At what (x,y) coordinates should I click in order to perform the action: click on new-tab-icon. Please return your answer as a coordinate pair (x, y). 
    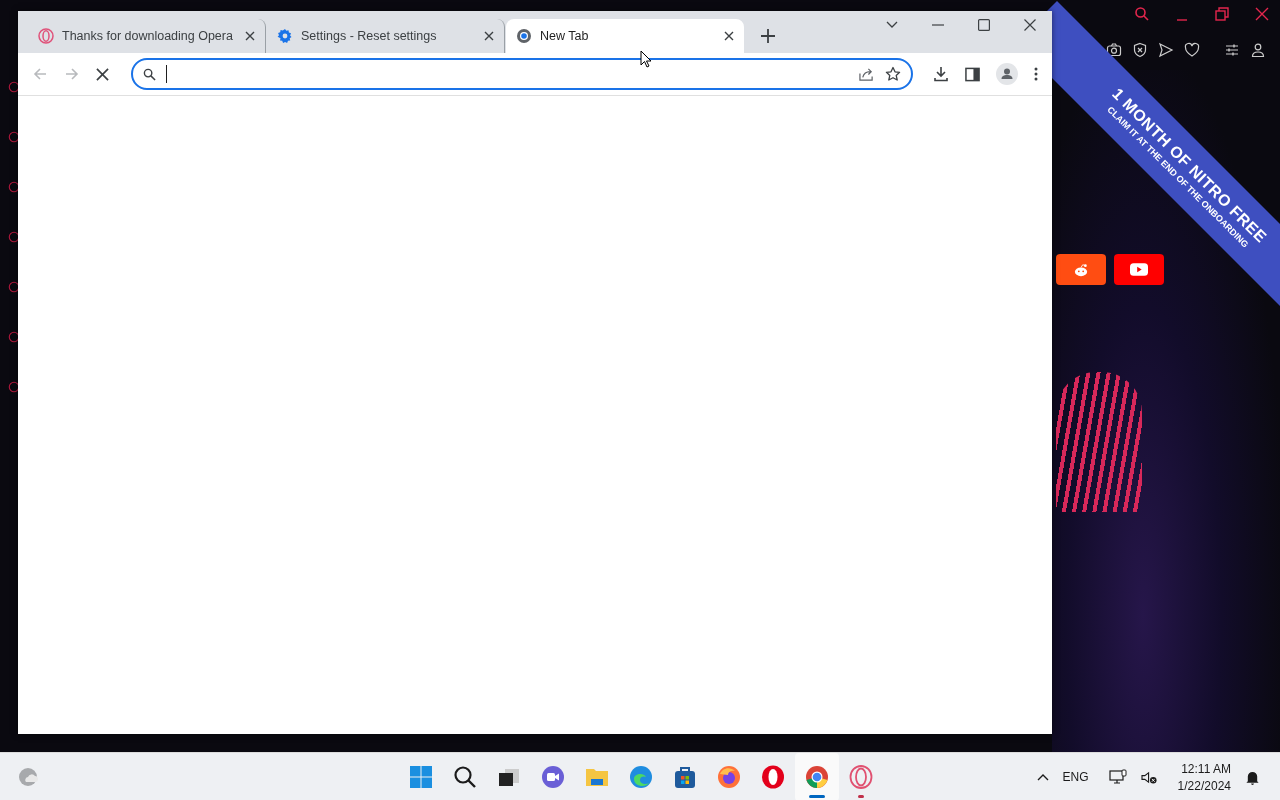
    Looking at the image, I should click on (768, 36).